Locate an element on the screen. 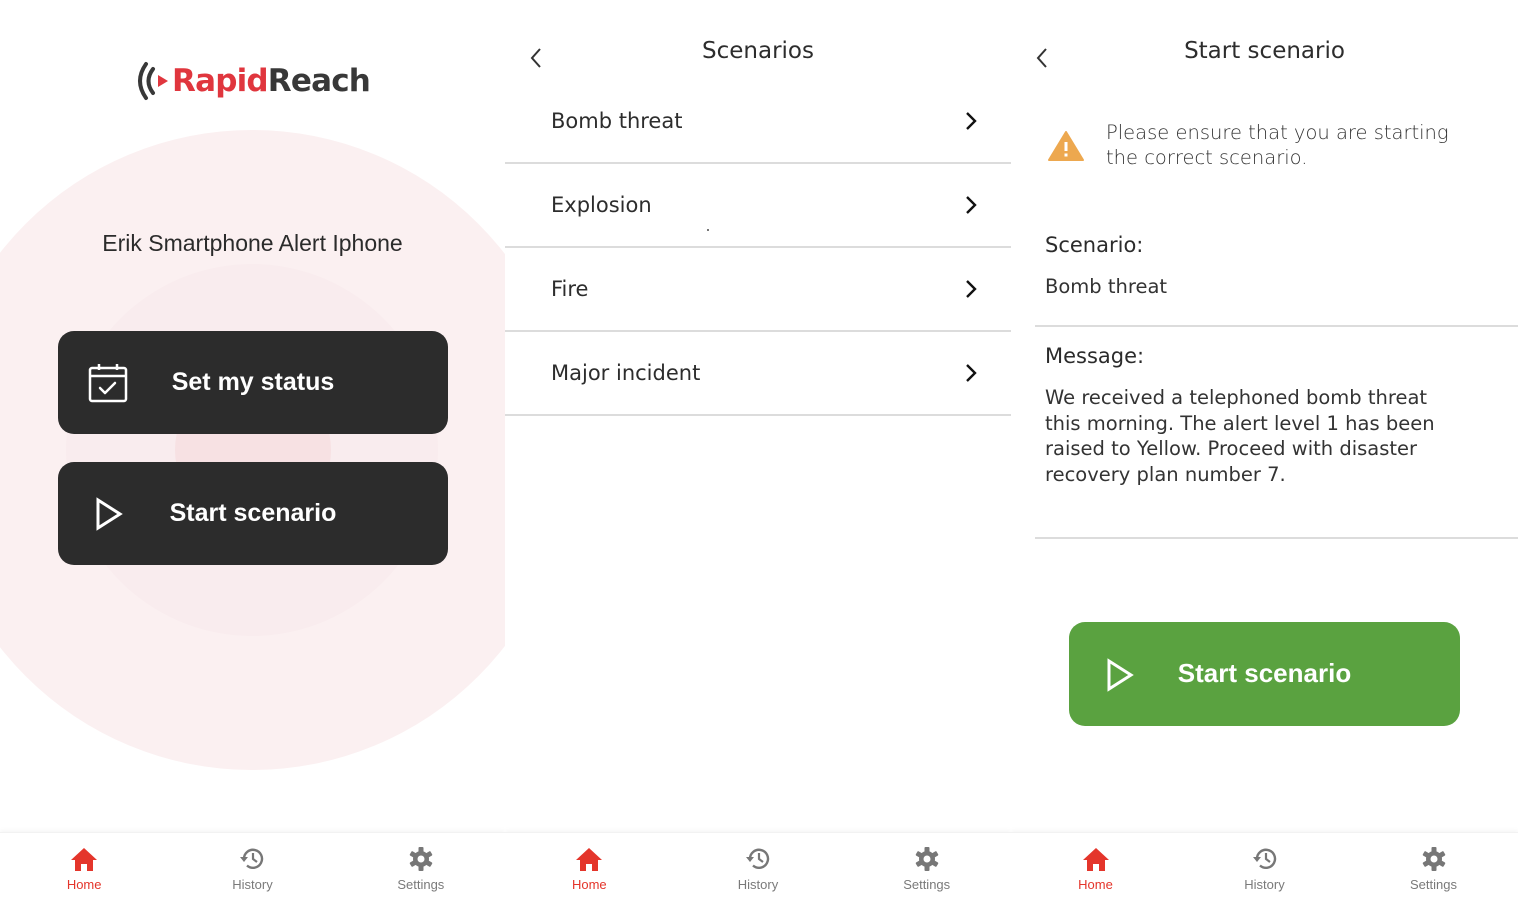  warning-line-1: Please ensure that you are starting is located at coordinates (1277, 132).